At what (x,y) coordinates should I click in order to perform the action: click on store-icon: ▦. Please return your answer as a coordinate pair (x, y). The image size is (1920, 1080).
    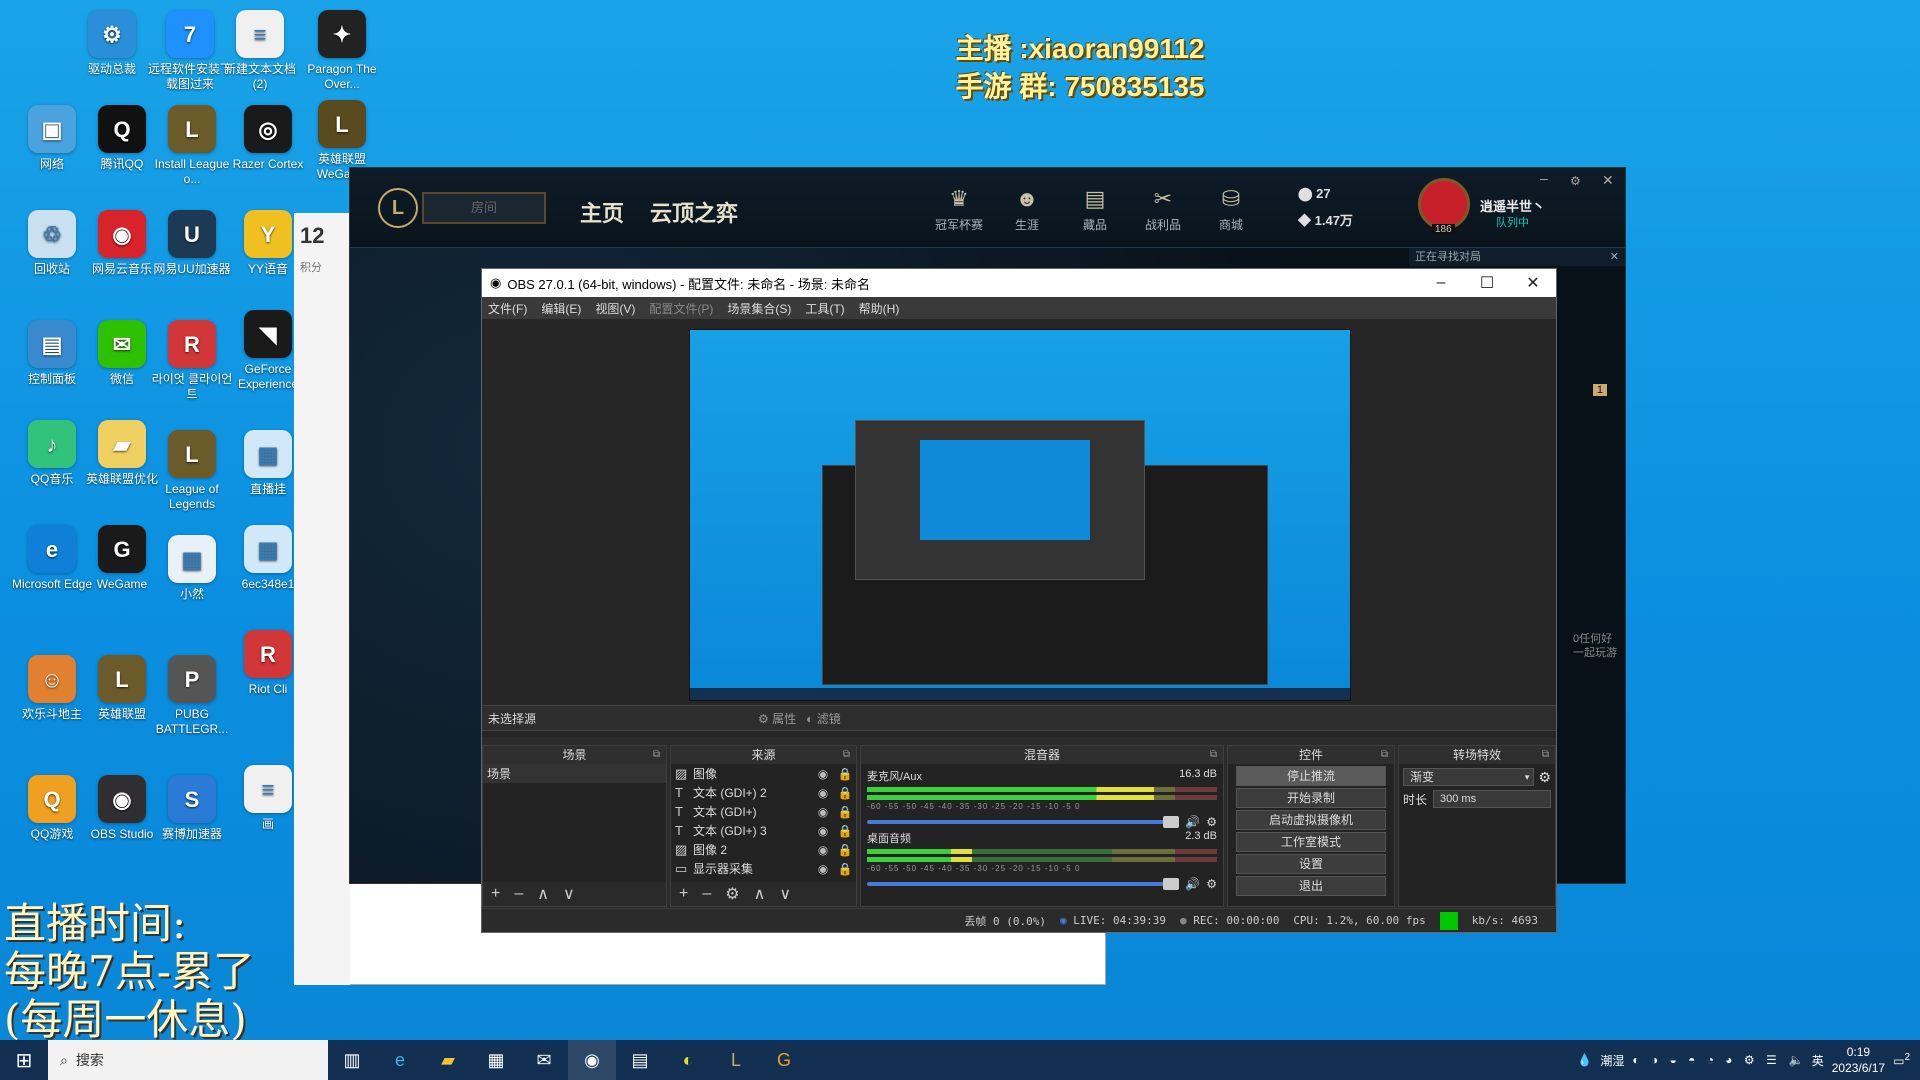
    Looking at the image, I should click on (496, 1060).